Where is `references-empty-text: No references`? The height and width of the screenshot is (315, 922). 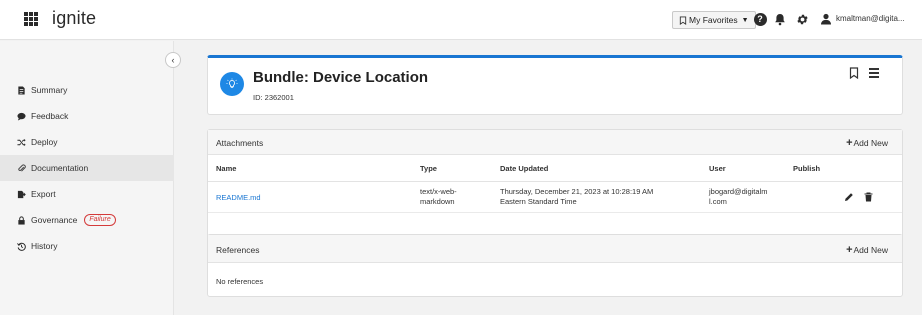 references-empty-text: No references is located at coordinates (240, 281).